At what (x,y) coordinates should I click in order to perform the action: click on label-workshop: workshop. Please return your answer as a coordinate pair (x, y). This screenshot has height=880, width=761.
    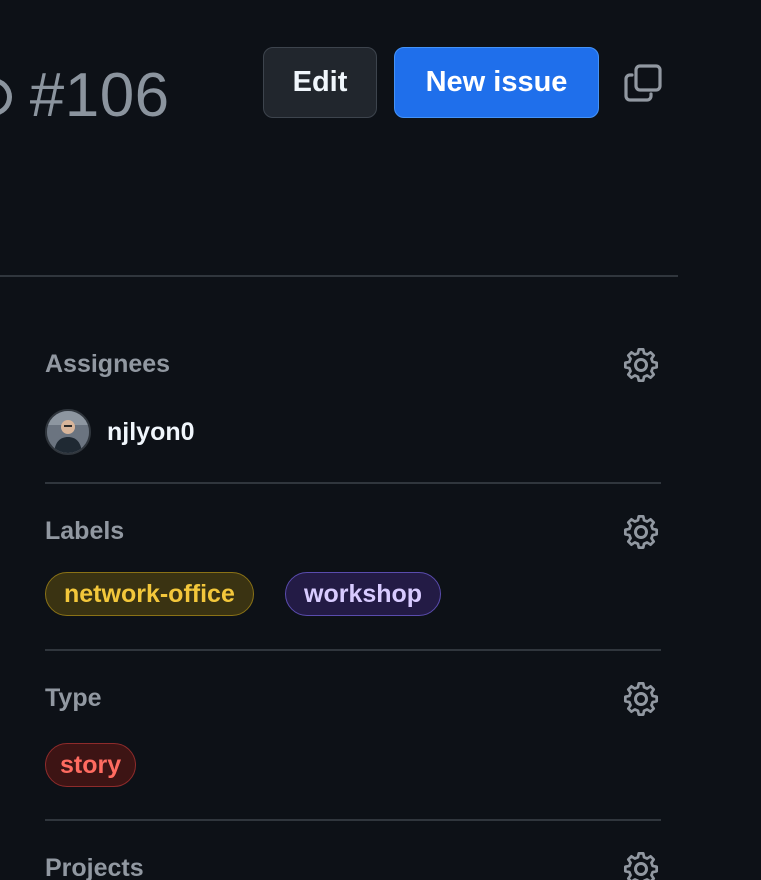
    Looking at the image, I should click on (363, 594).